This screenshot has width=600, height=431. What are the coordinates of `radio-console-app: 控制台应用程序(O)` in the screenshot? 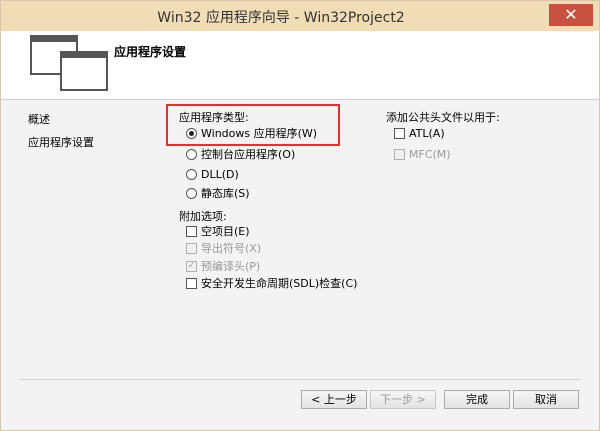 It's located at (240, 154).